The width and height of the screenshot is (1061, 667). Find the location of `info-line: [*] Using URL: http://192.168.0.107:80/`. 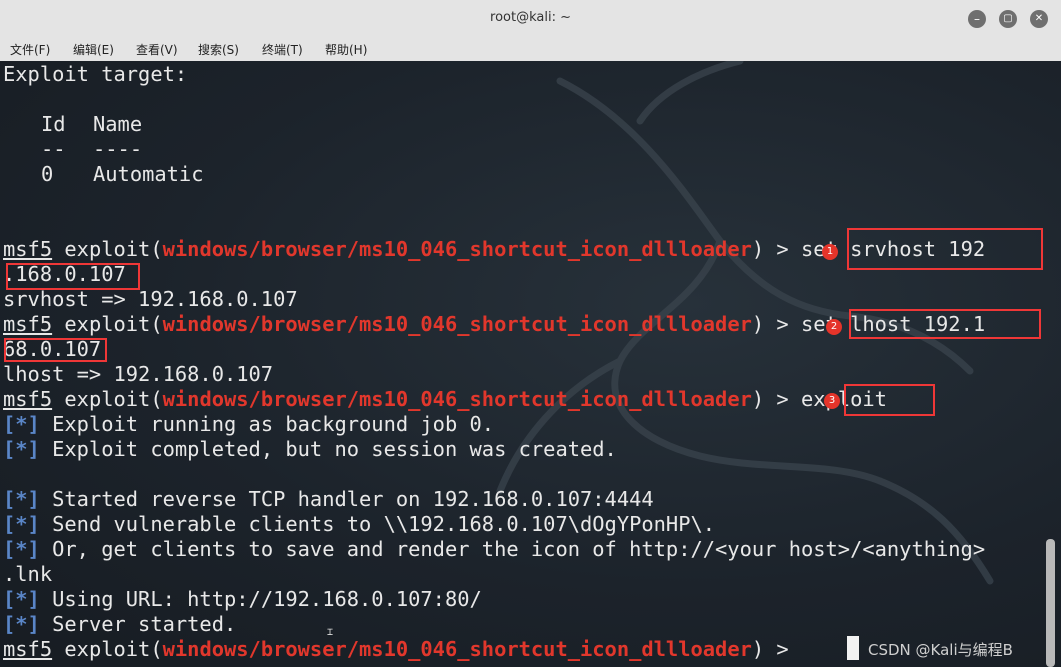

info-line: [*] Using URL: http://192.168.0.107:80/ is located at coordinates (242, 599).